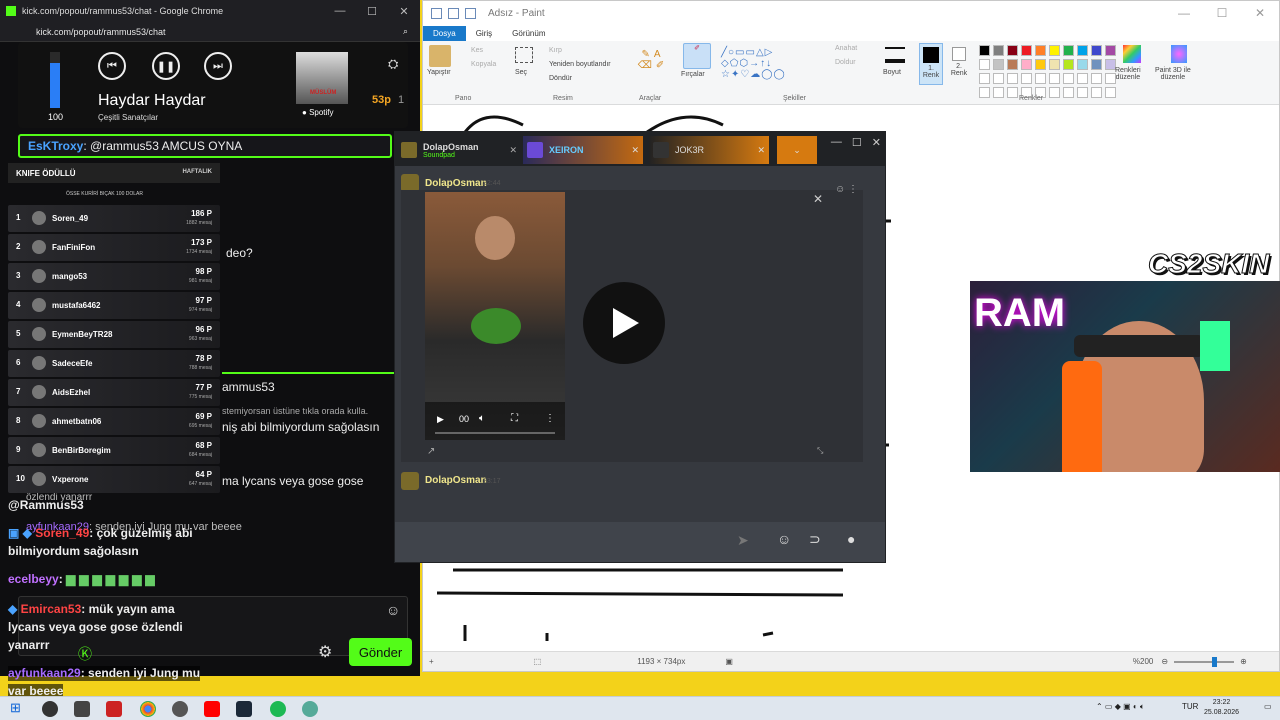  Describe the element at coordinates (180, 709) in the screenshot. I see `chrome-profile-icon` at that location.